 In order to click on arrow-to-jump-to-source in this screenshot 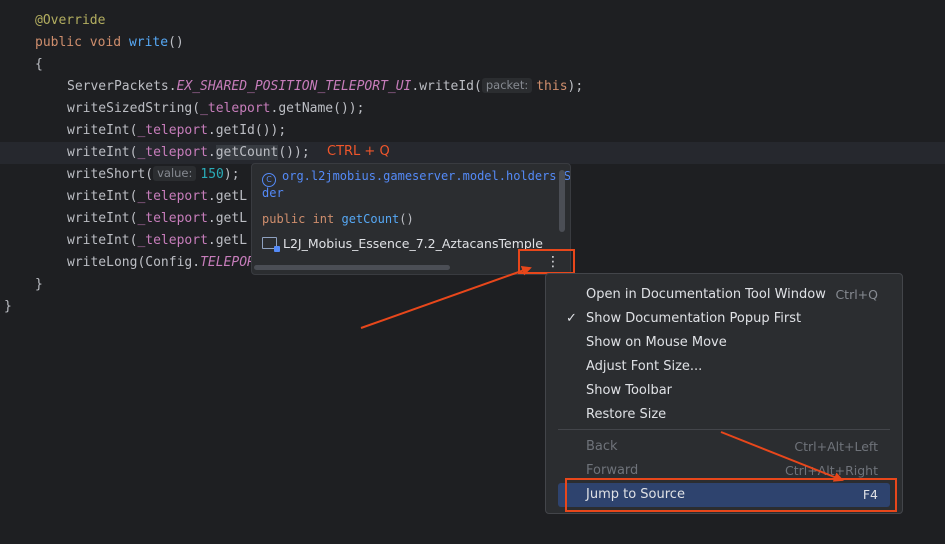, I will do `click(782, 456)`.